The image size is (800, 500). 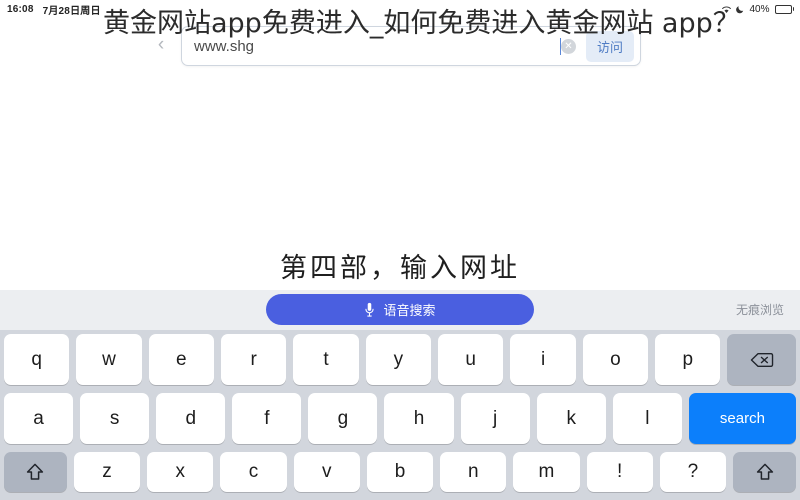 I want to click on key-s: s, so click(x=115, y=418).